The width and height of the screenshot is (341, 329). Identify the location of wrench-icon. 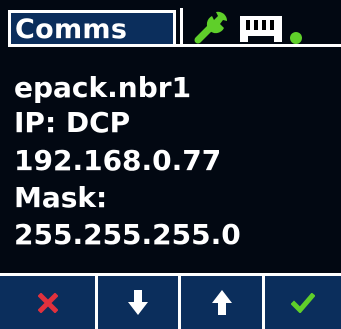
(211, 26).